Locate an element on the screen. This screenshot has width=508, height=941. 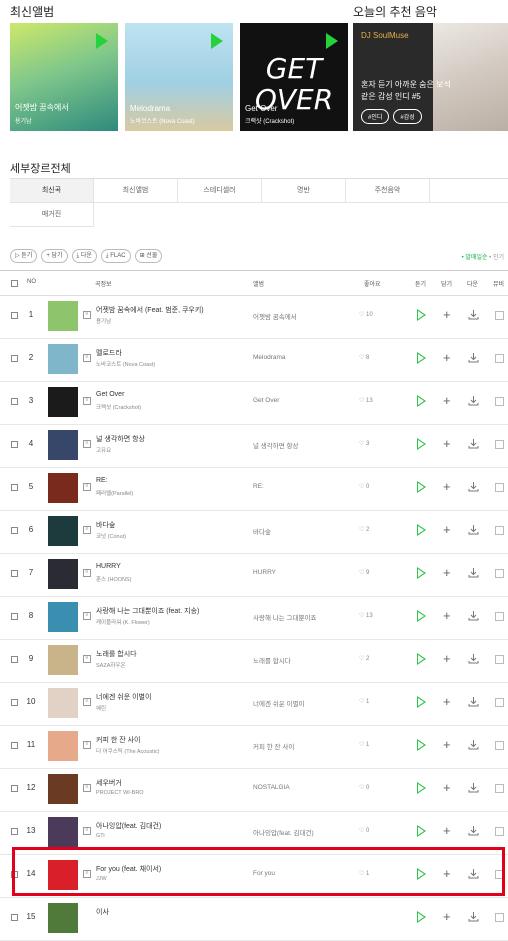
table-row: 10 ≡ 너에겐 쉬운 이별이 혜린 너에겐 쉬운 이별이 ♡ 1 + is located at coordinates (254, 704).